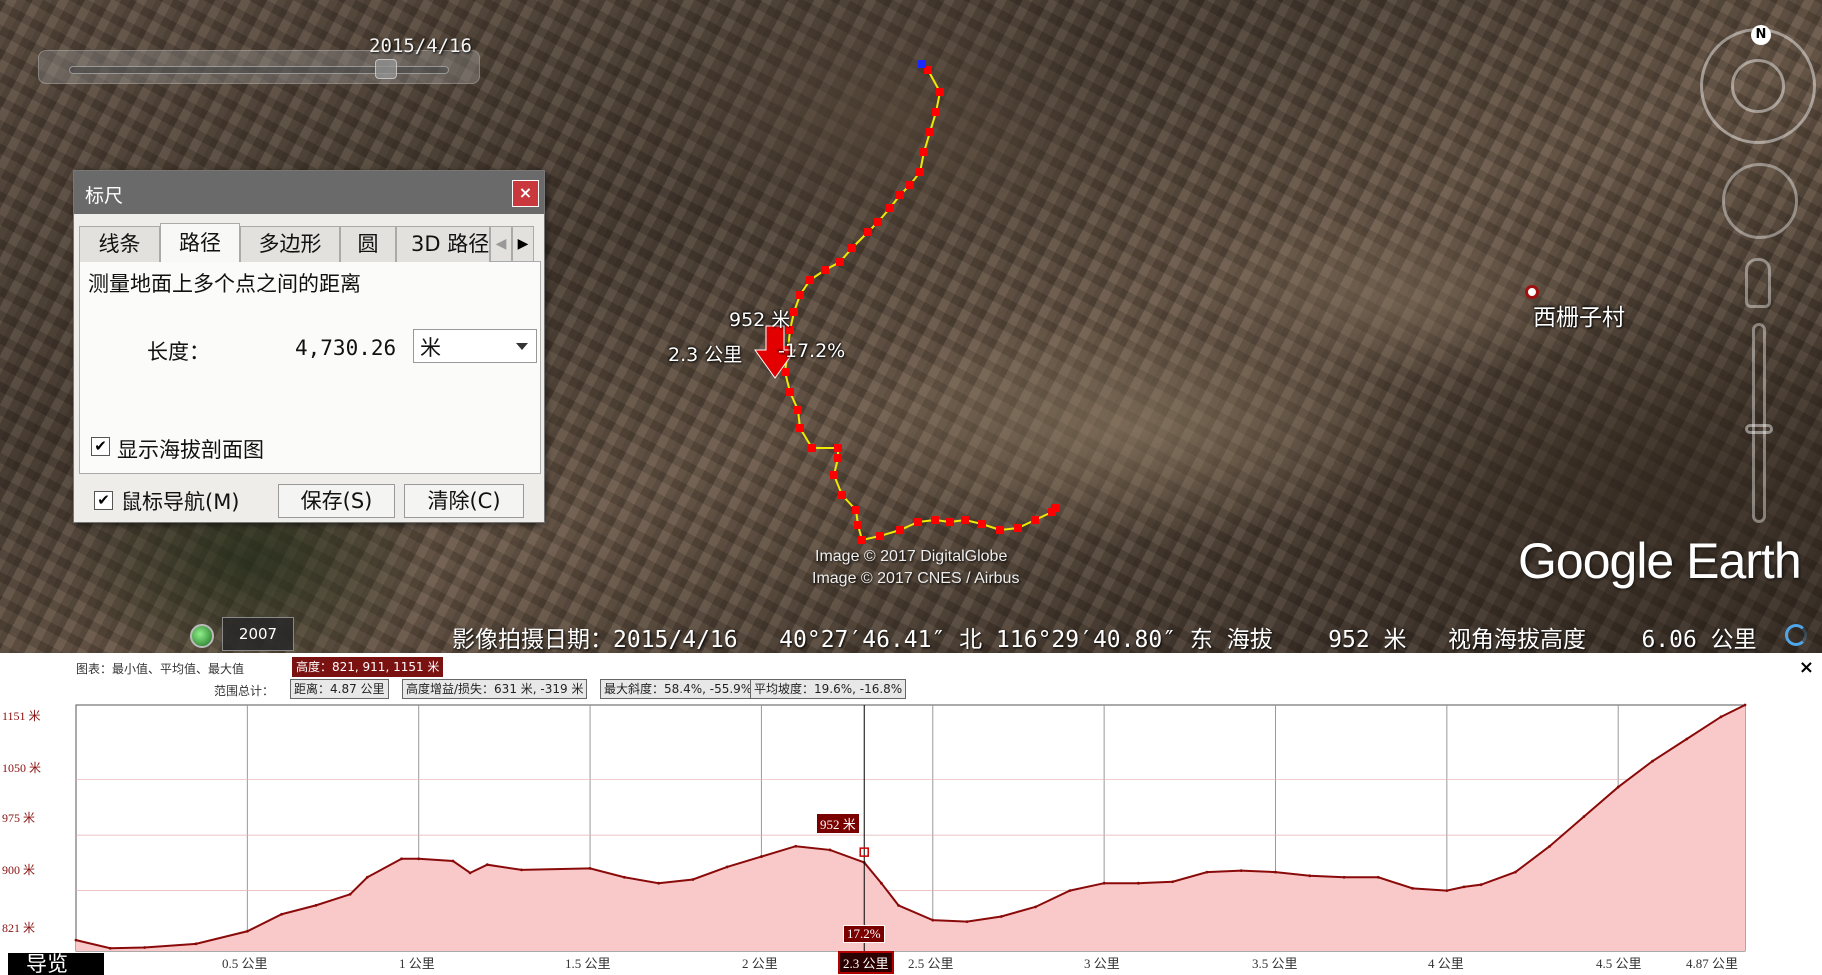 This screenshot has width=1822, height=975. What do you see at coordinates (200, 243) in the screenshot?
I see `tab-path: 路径` at bounding box center [200, 243].